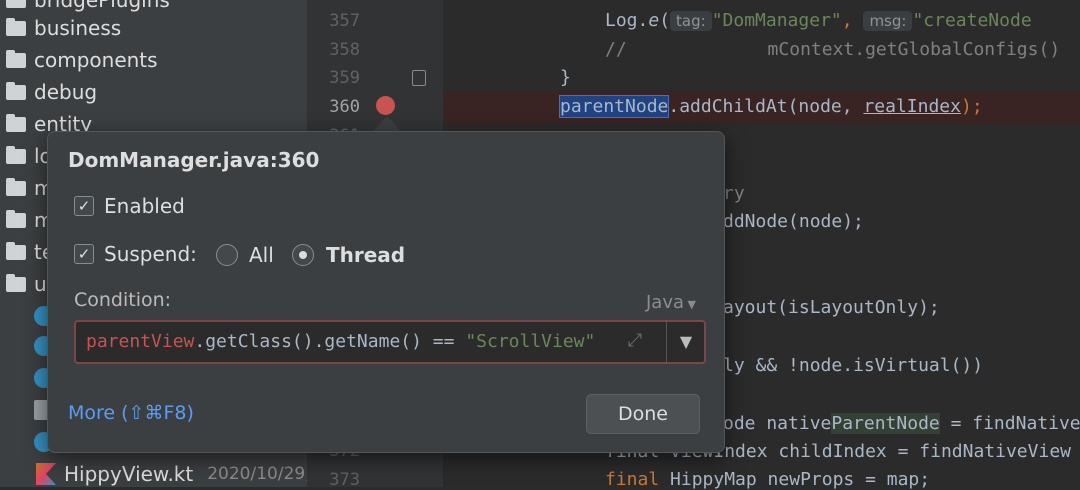 The image size is (1080, 490). What do you see at coordinates (60, 28) in the screenshot?
I see `tree-folder: business` at bounding box center [60, 28].